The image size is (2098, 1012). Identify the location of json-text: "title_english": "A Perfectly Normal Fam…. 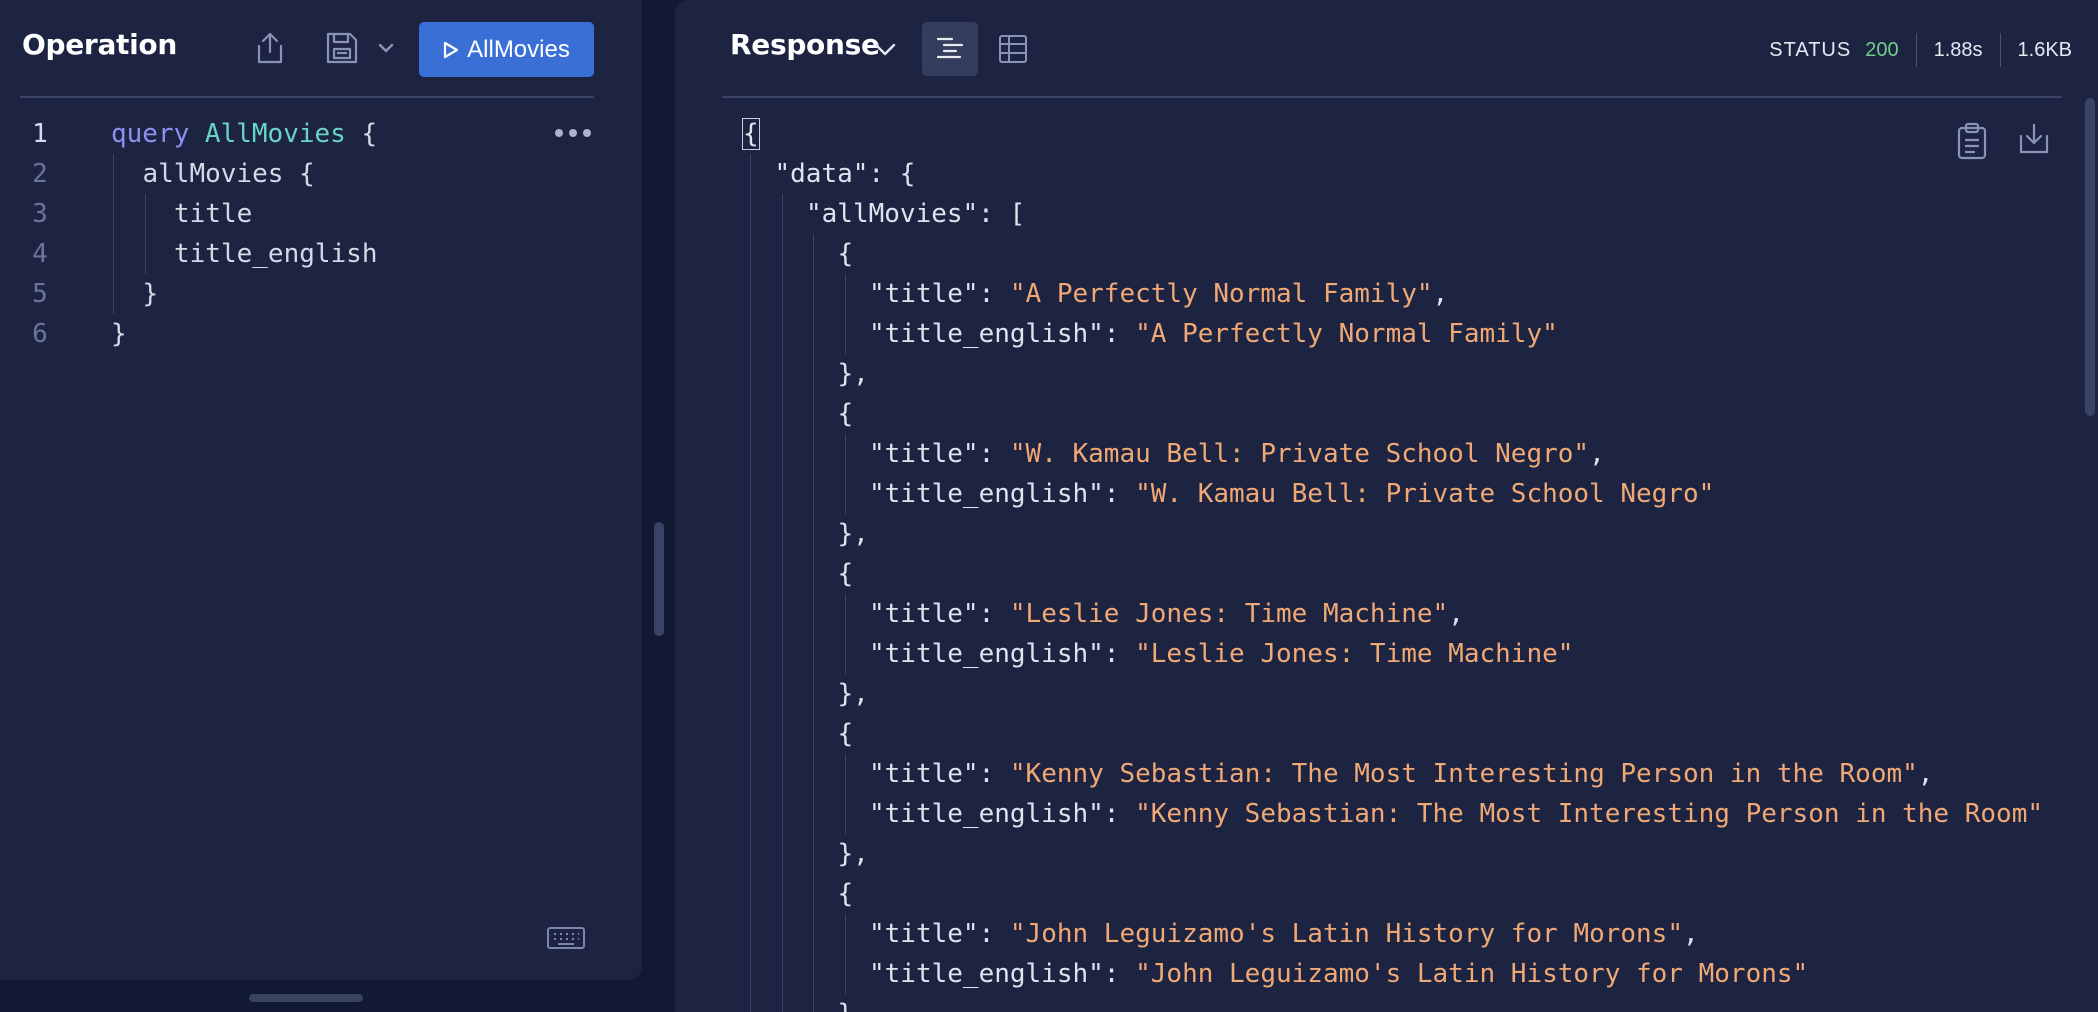
(1213, 334).